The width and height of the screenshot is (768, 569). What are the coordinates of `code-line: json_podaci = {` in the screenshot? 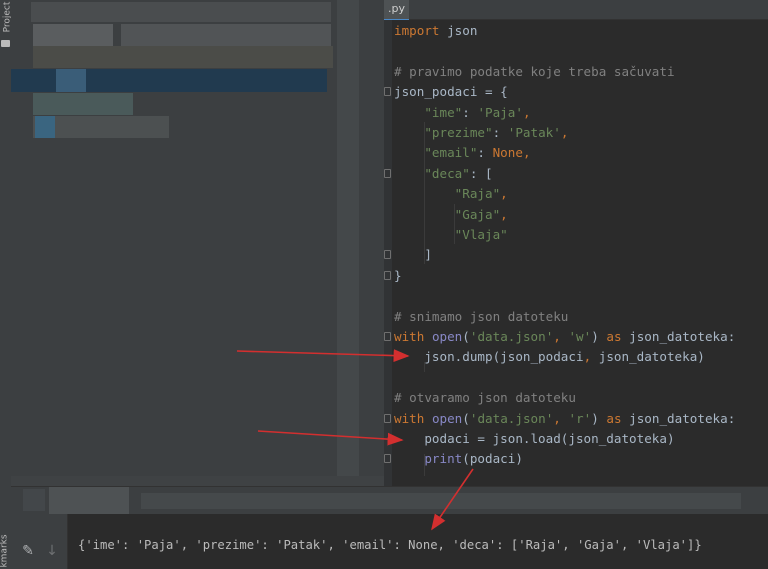 It's located at (451, 92).